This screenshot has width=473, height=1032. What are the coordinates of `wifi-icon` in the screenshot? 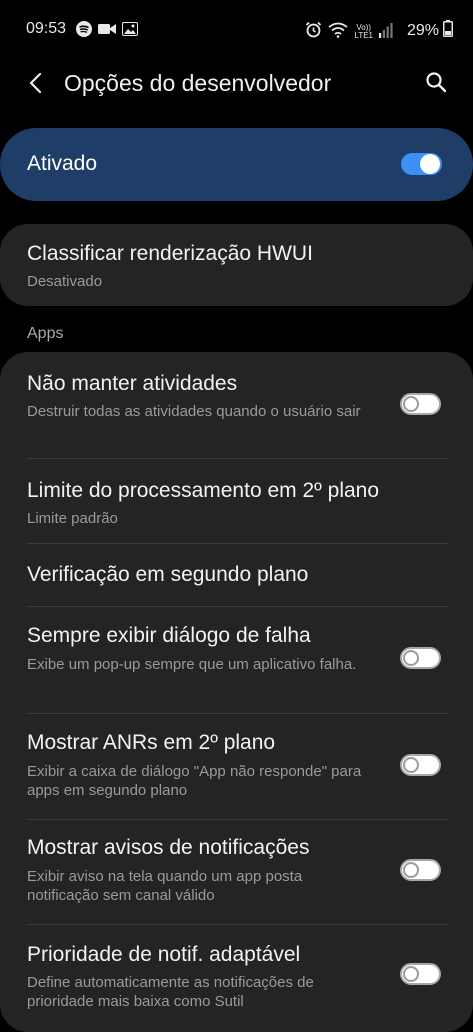 It's located at (338, 32).